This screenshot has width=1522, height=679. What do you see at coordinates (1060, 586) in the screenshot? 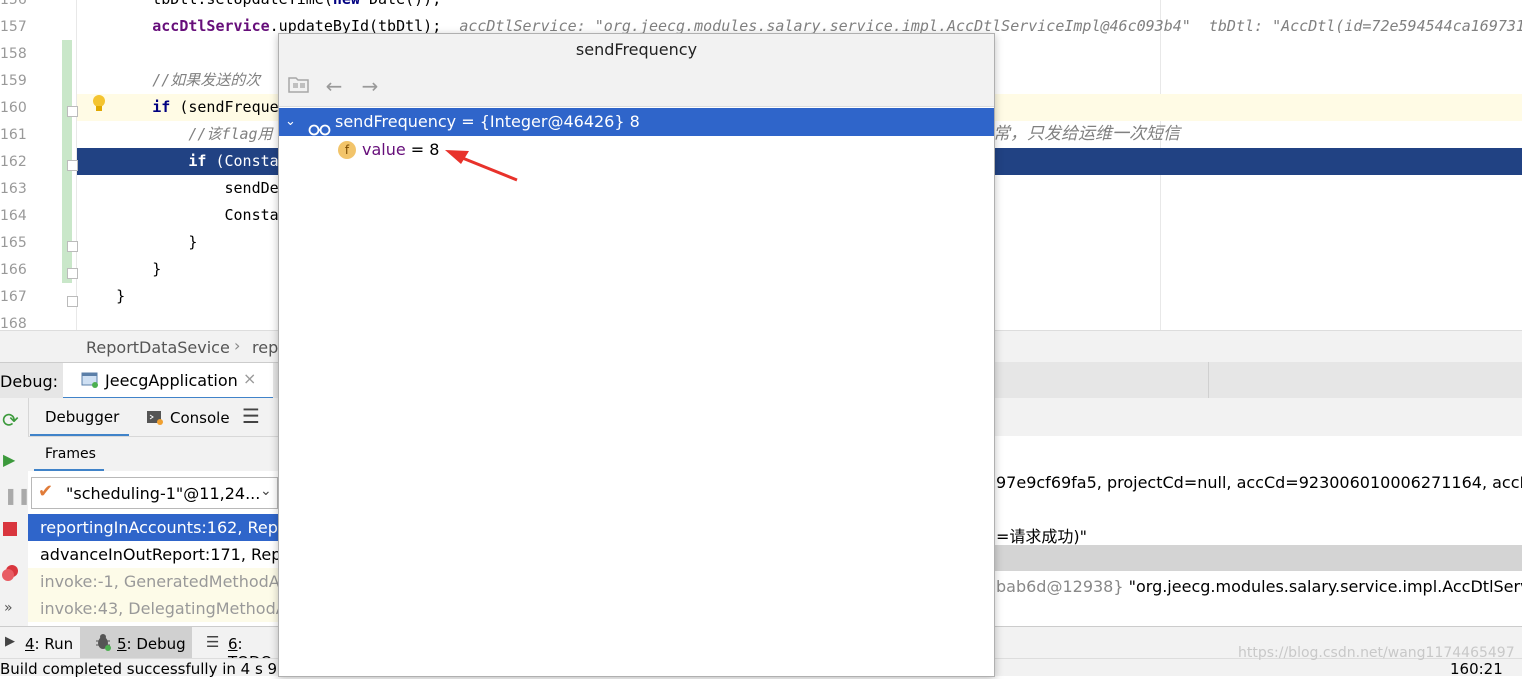
I see `object-reference: bab6d@12938}` at bounding box center [1060, 586].